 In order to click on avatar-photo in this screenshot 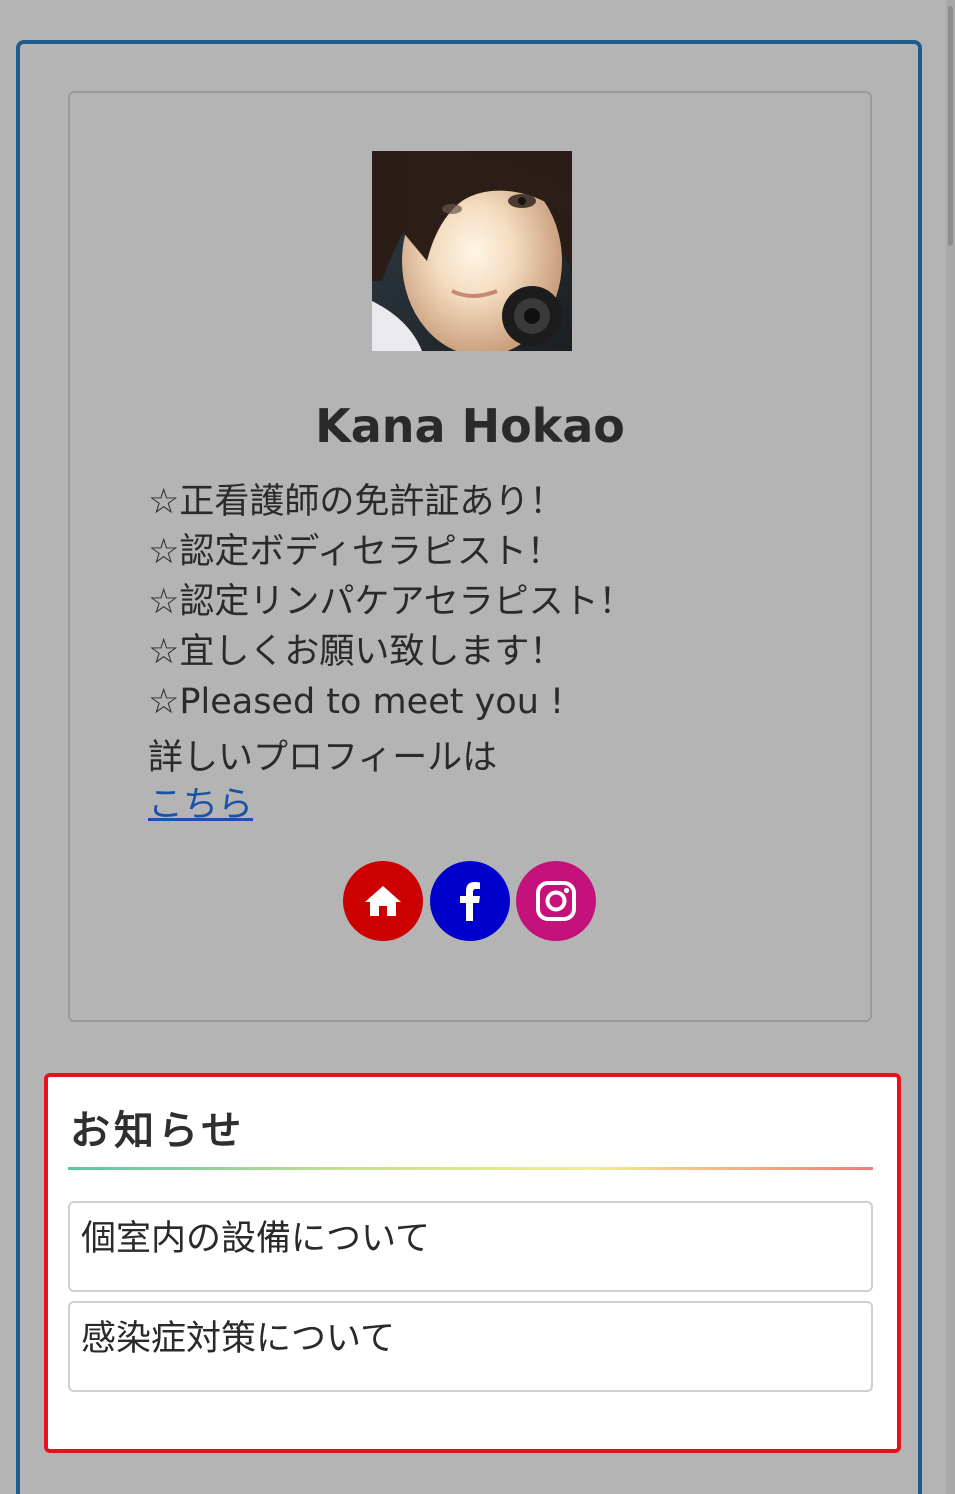, I will do `click(472, 251)`.